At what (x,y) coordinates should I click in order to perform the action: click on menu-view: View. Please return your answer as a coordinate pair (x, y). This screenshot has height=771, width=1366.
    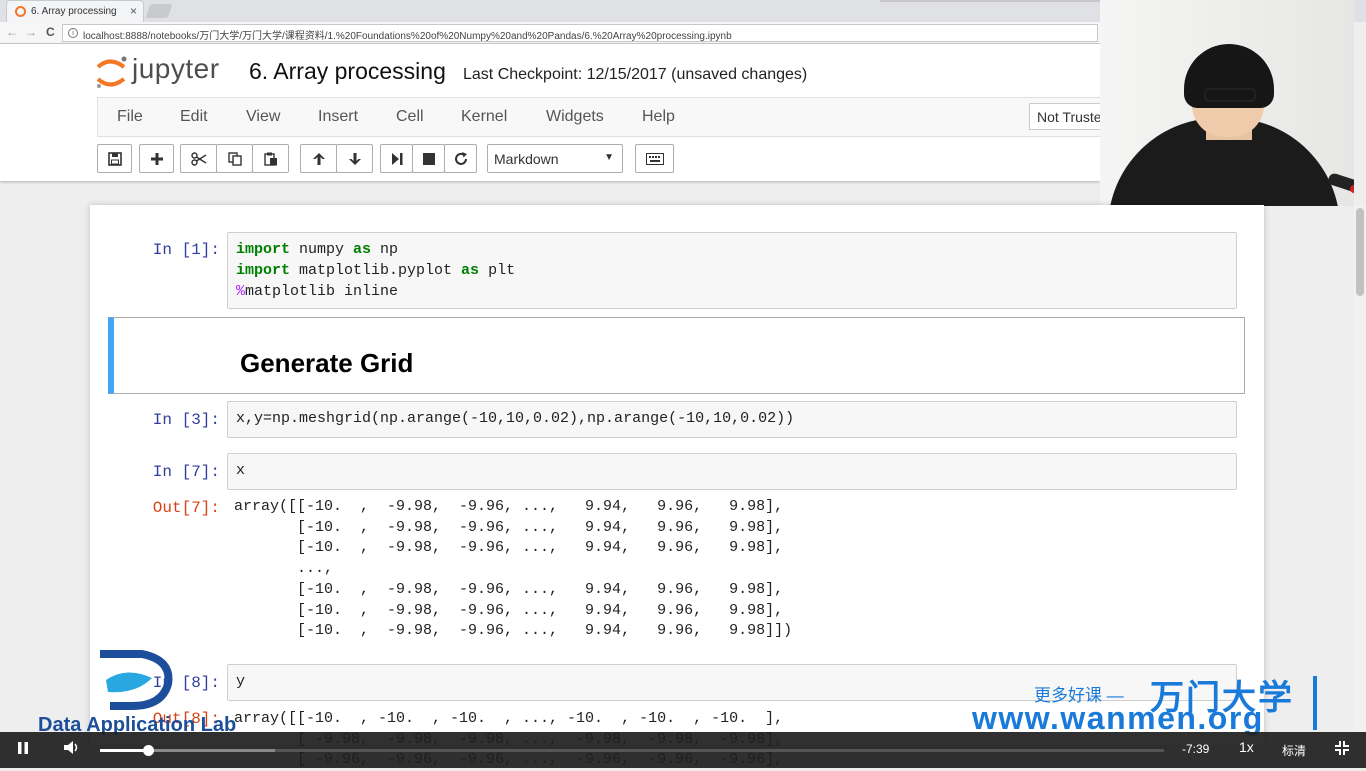
    Looking at the image, I should click on (263, 117).